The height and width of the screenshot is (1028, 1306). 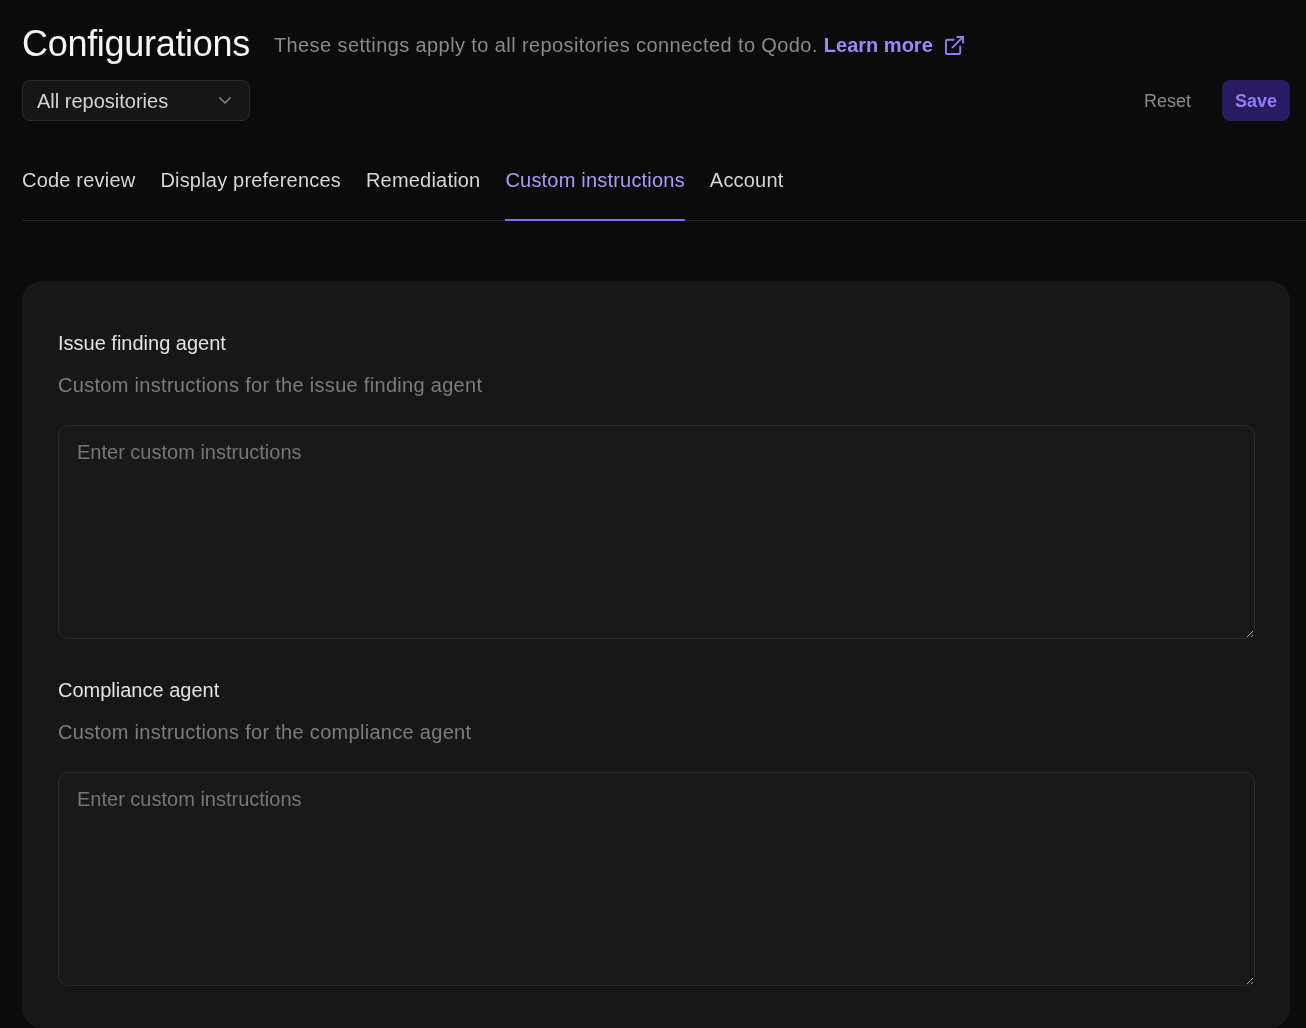 What do you see at coordinates (250, 193) in the screenshot?
I see `tab: Display preferences` at bounding box center [250, 193].